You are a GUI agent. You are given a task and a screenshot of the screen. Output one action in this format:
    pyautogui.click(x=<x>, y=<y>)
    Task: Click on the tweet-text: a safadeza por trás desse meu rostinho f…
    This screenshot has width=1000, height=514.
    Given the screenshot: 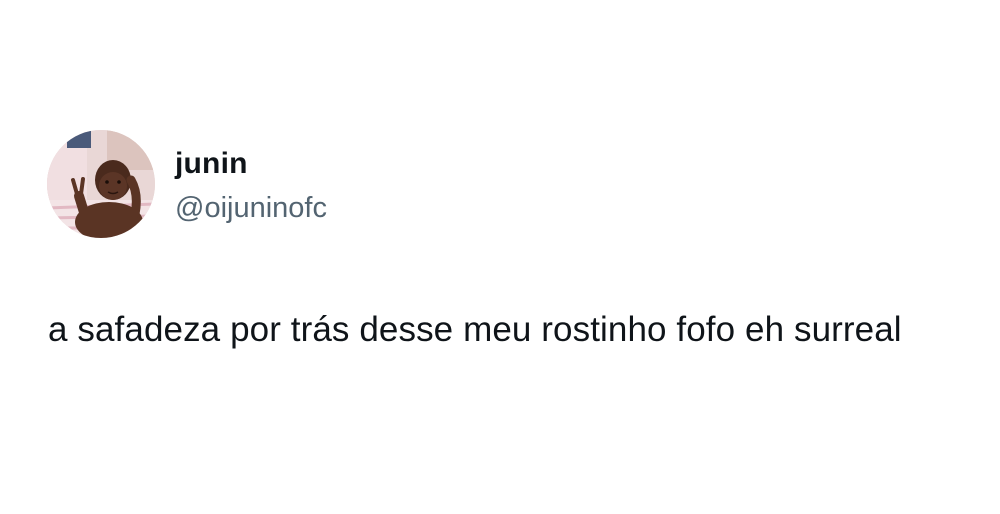 What is the action you would take?
    pyautogui.click(x=475, y=329)
    